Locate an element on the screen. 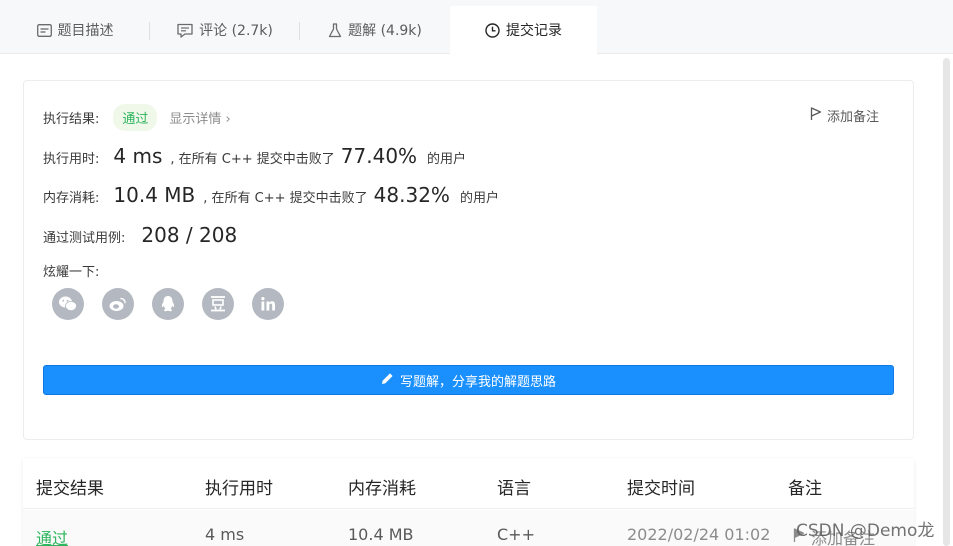 The image size is (953, 546). weibo-icon is located at coordinates (118, 304).